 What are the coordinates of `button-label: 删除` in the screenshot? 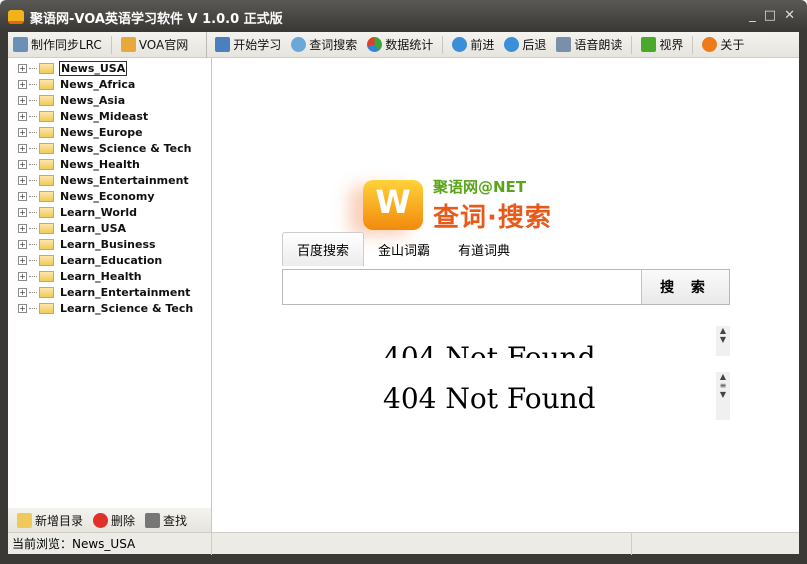 It's located at (123, 520).